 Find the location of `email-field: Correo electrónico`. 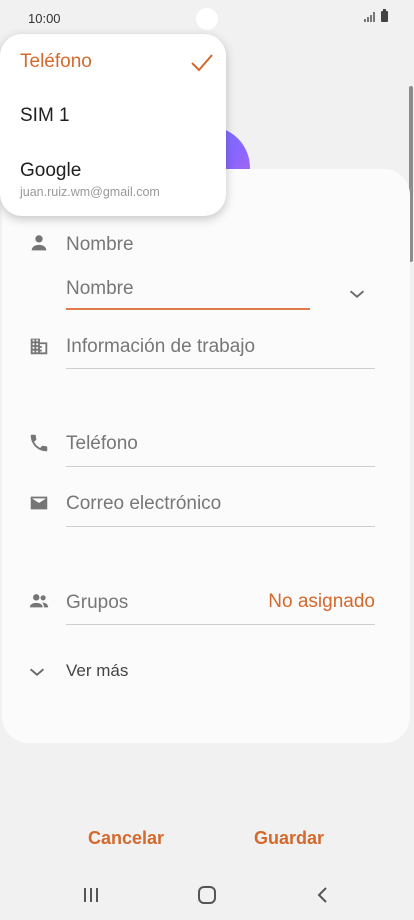

email-field: Correo electrónico is located at coordinates (143, 504).